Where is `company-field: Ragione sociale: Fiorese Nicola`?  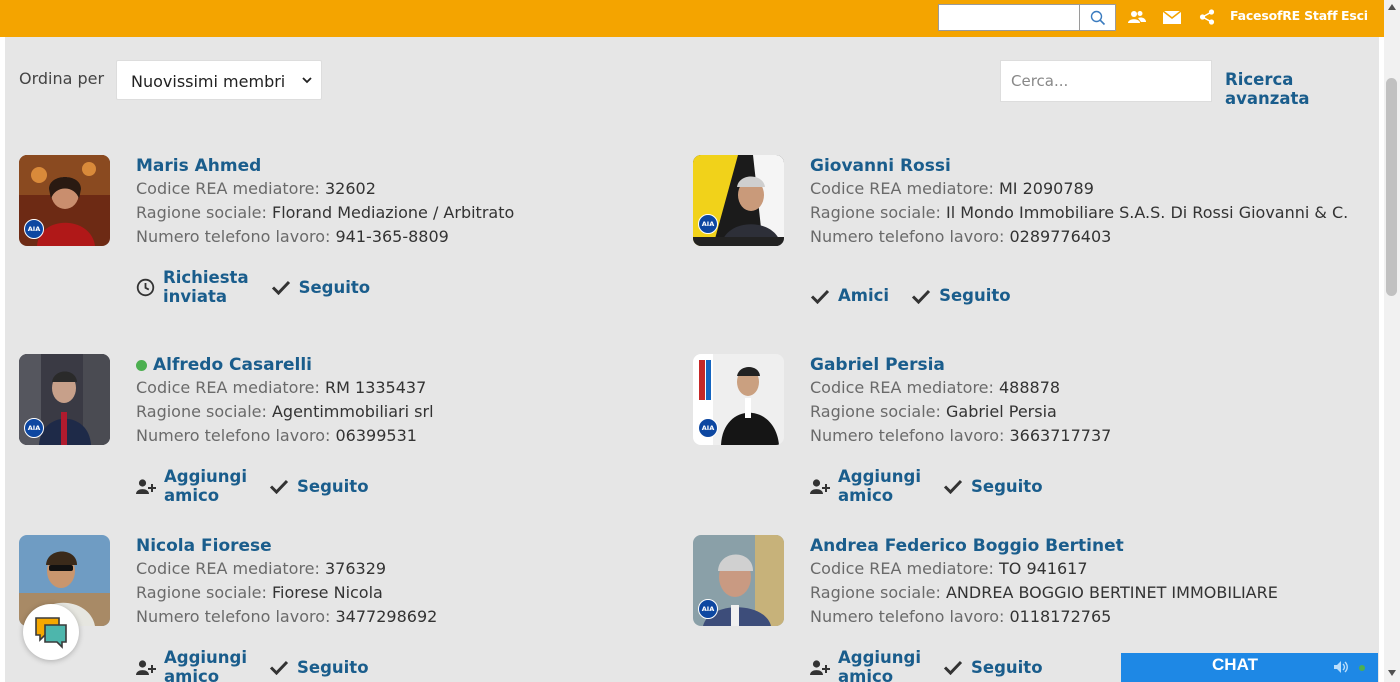
company-field: Ragione sociale: Fiorese Nicola is located at coordinates (259, 592).